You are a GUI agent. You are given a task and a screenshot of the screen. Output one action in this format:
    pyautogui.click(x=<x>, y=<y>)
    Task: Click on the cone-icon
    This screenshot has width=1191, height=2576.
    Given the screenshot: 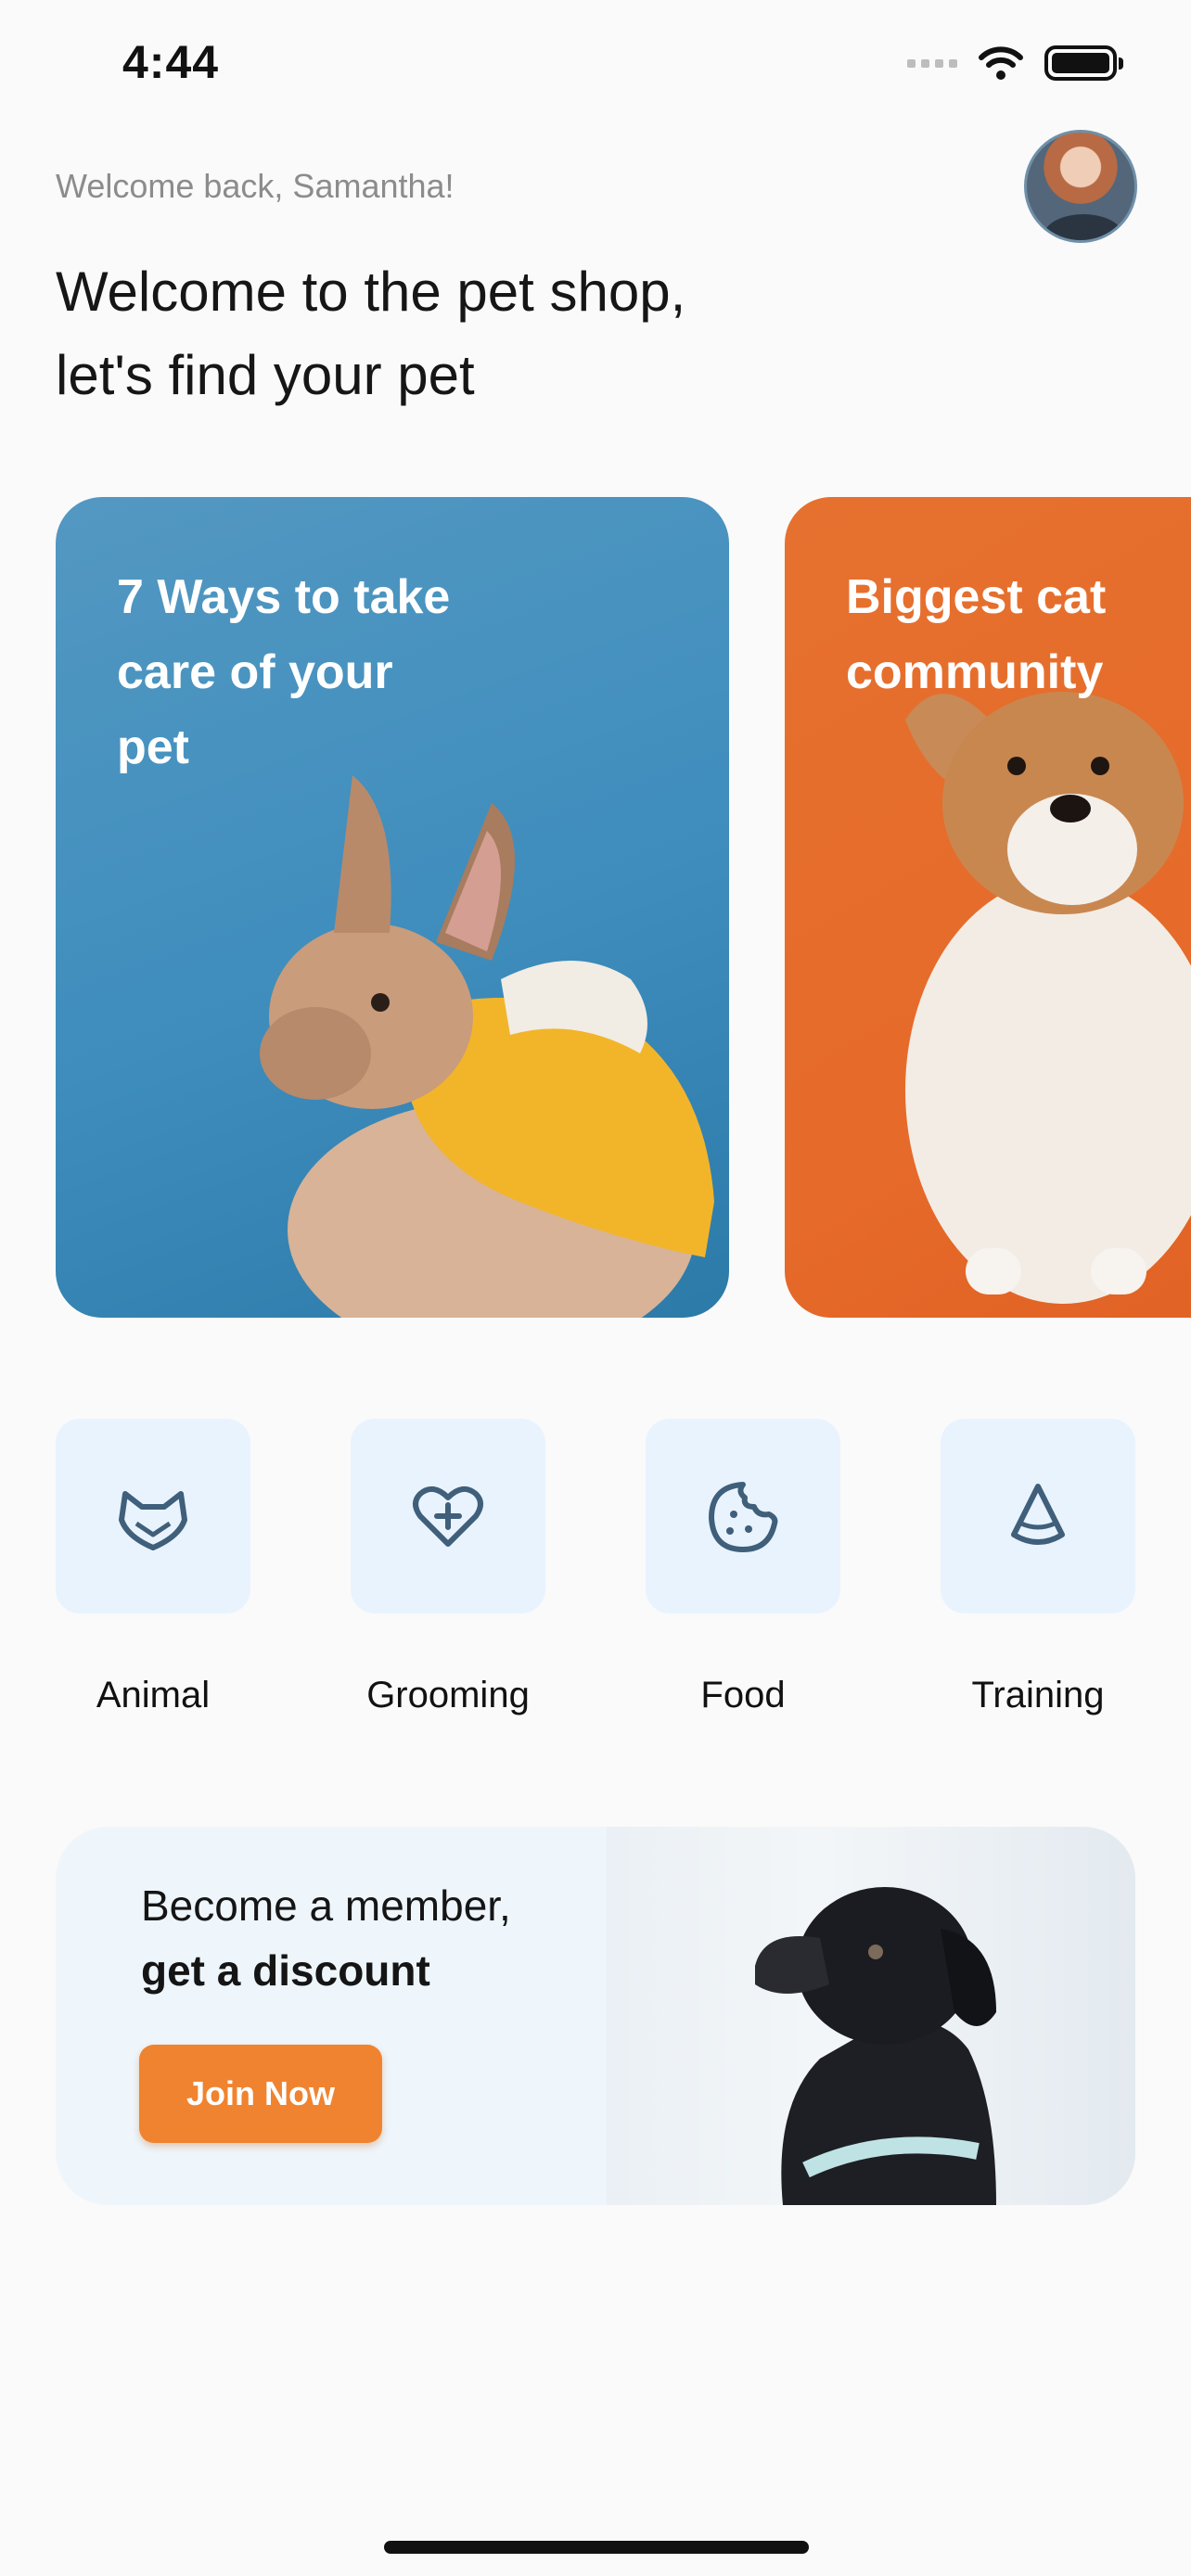 What is the action you would take?
    pyautogui.click(x=1038, y=1514)
    